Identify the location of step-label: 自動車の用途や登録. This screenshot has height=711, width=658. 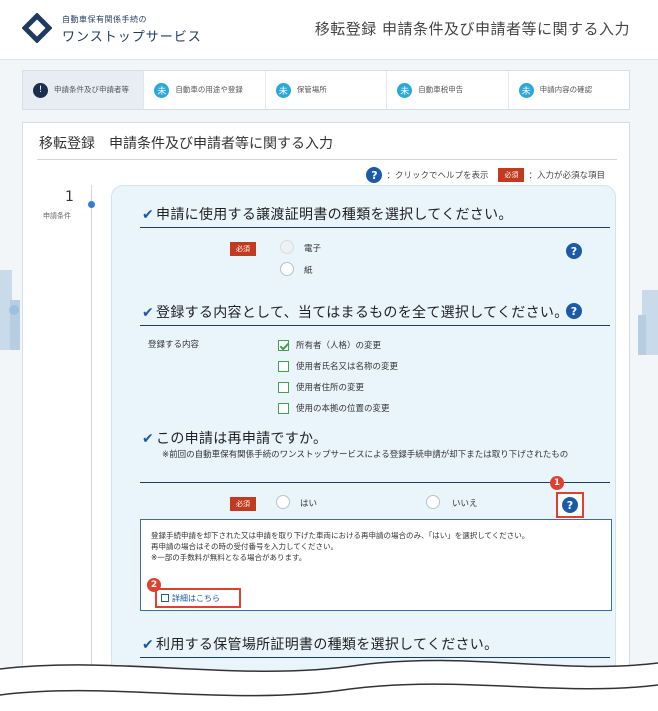
(209, 89).